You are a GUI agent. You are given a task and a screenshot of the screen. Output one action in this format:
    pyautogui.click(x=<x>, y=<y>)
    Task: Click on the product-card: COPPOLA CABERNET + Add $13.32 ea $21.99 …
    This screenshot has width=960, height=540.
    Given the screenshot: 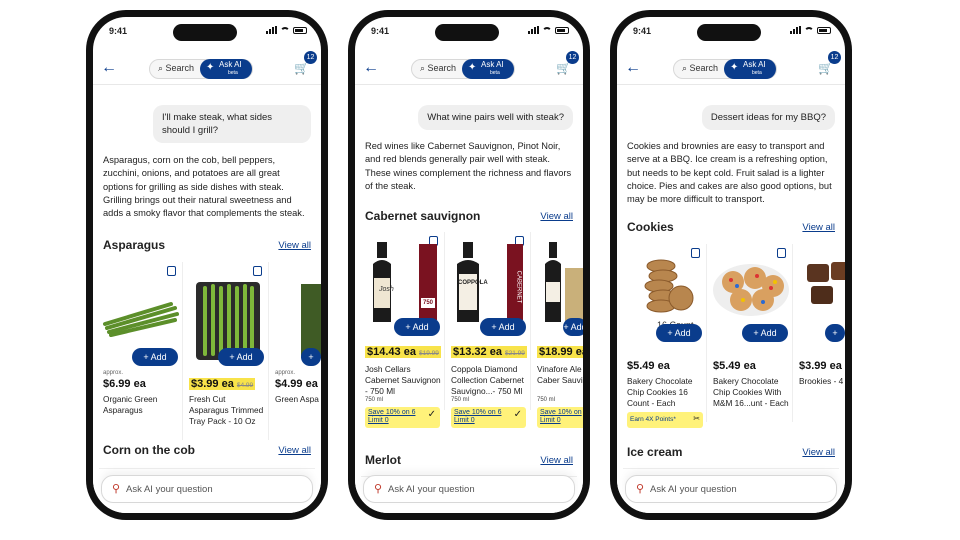 What is the action you would take?
    pyautogui.click(x=489, y=330)
    